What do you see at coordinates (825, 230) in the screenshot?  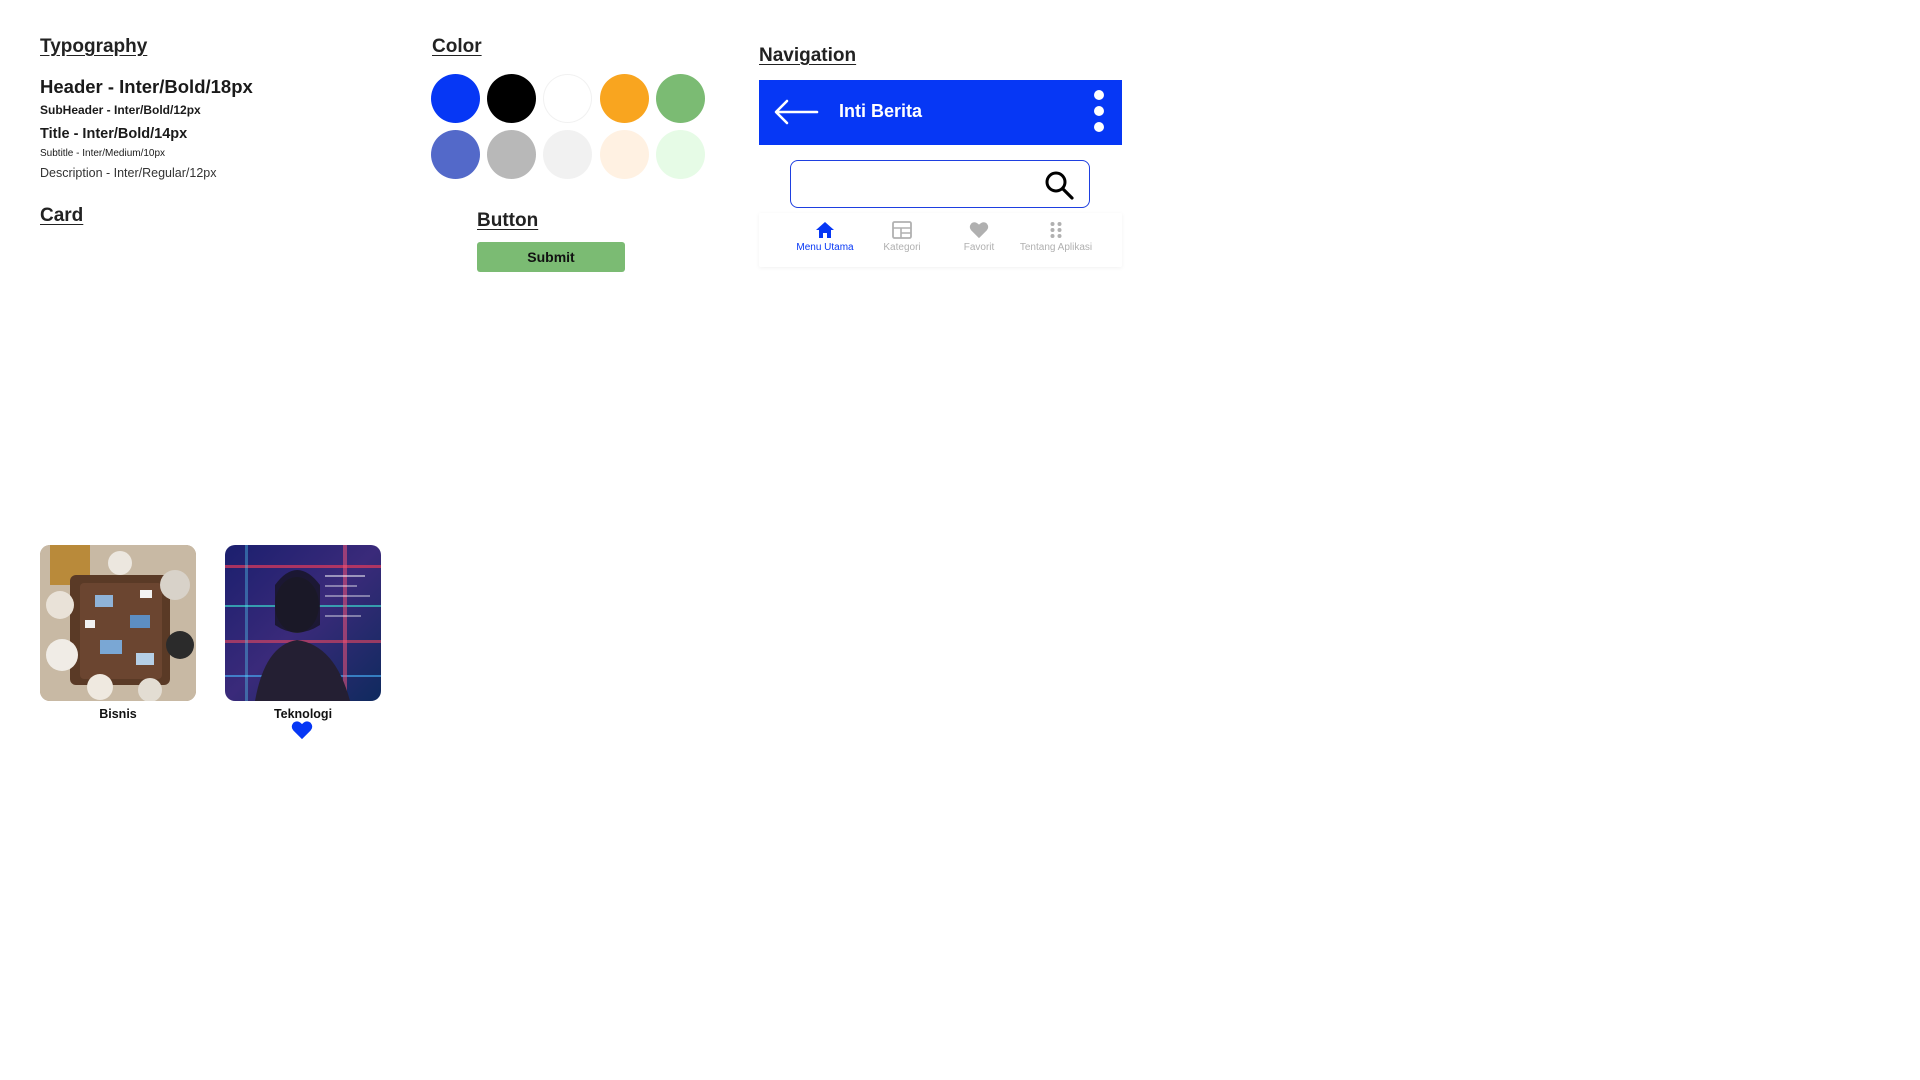 I see `home-icon` at bounding box center [825, 230].